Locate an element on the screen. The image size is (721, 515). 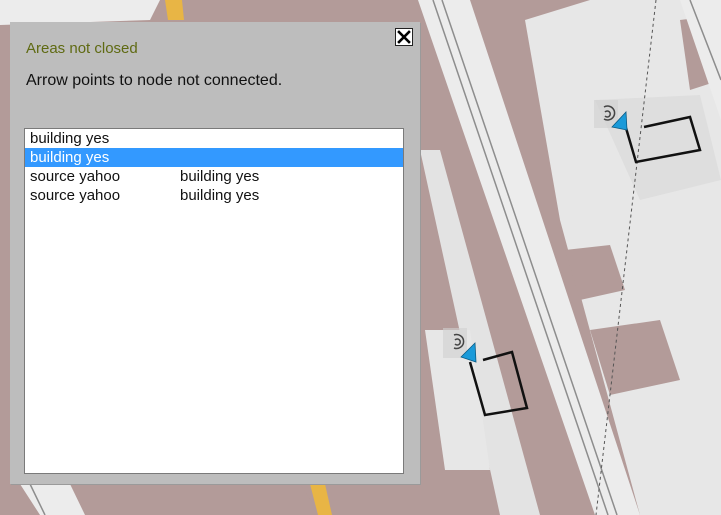
close-icon is located at coordinates (404, 37).